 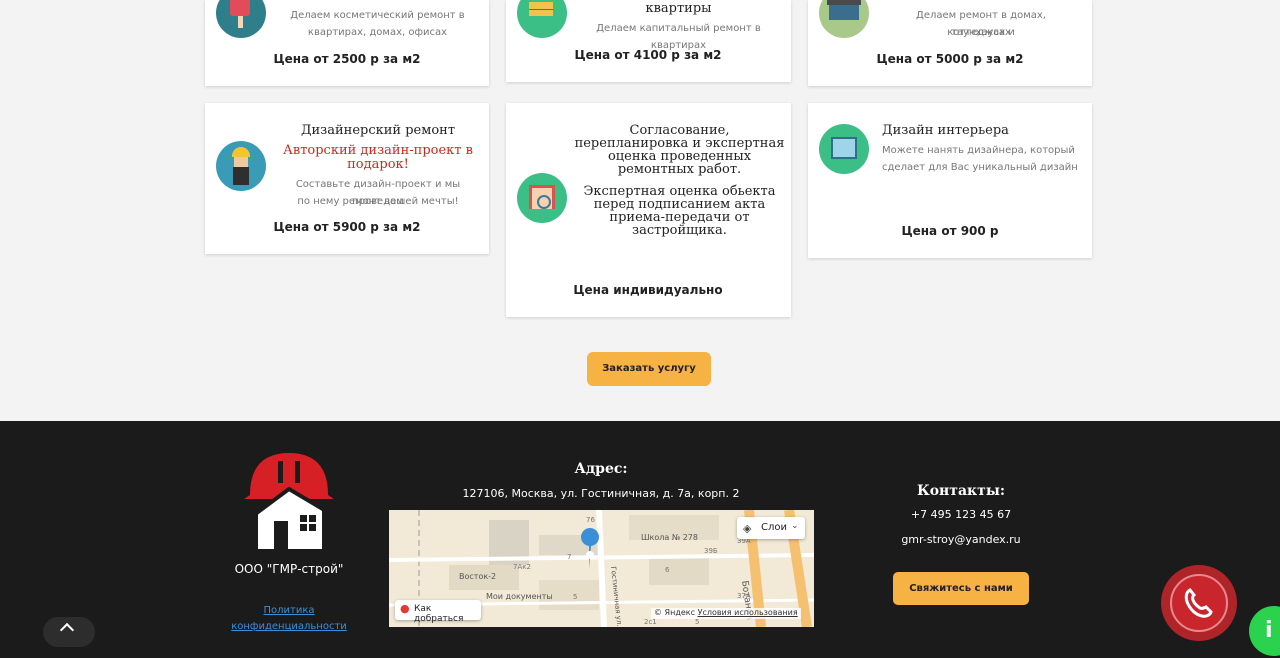 I want to click on paint-roller-icon, so click(x=241, y=19).